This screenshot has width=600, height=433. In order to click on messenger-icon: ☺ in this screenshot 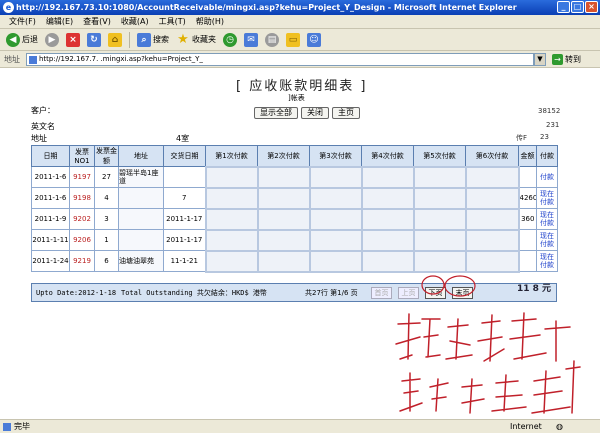, I will do `click(314, 39)`.